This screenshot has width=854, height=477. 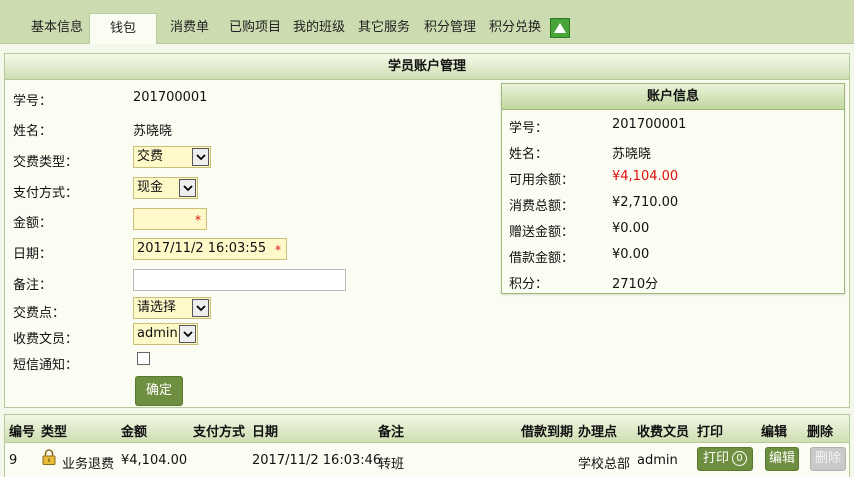 I want to click on col-clerk: 收费文员, so click(x=663, y=432).